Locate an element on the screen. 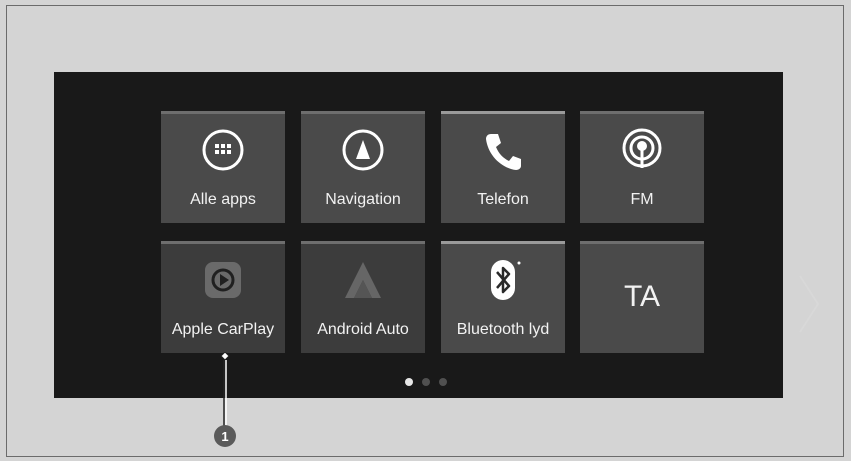  page-indicator is located at coordinates (426, 382).